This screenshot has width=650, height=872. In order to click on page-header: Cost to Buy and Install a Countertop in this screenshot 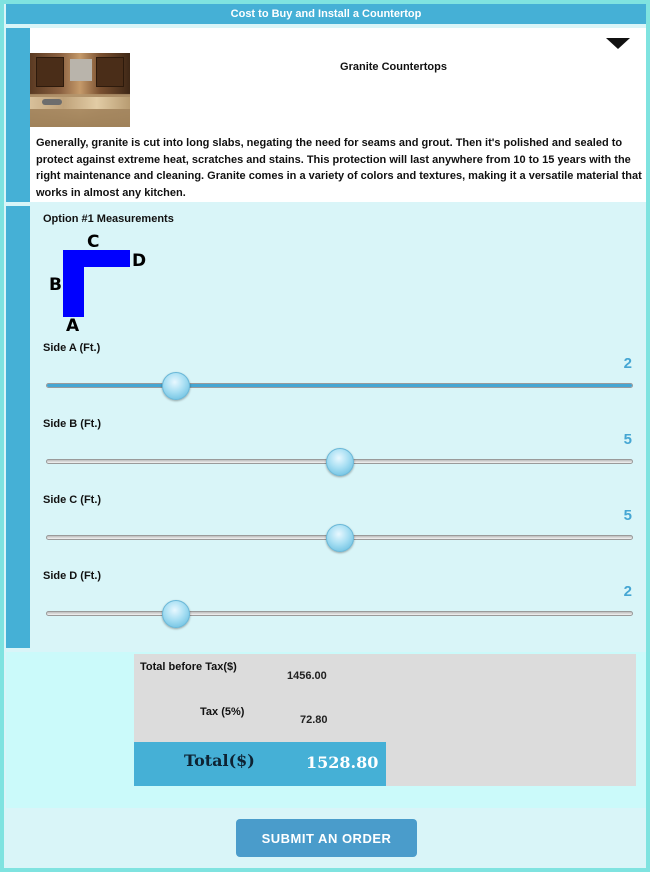, I will do `click(326, 14)`.